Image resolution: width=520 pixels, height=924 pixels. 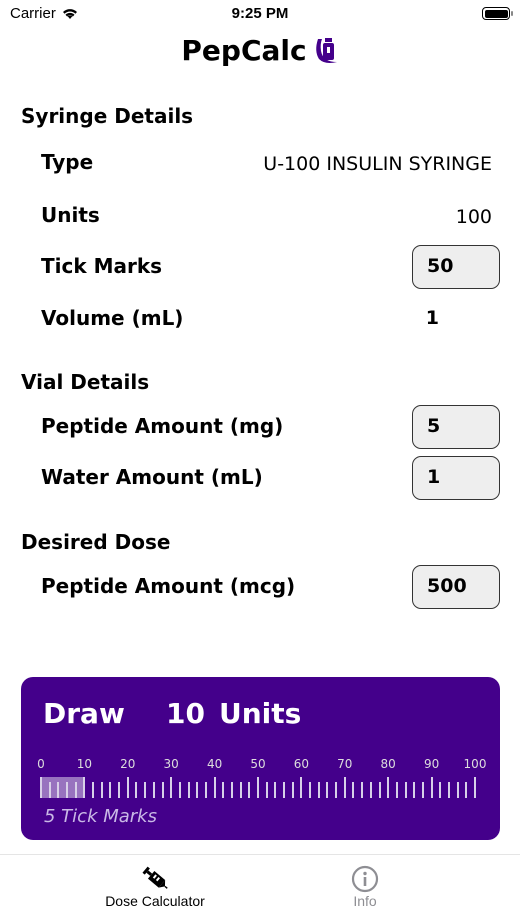 What do you see at coordinates (431, 764) in the screenshot?
I see `scale-label: 90` at bounding box center [431, 764].